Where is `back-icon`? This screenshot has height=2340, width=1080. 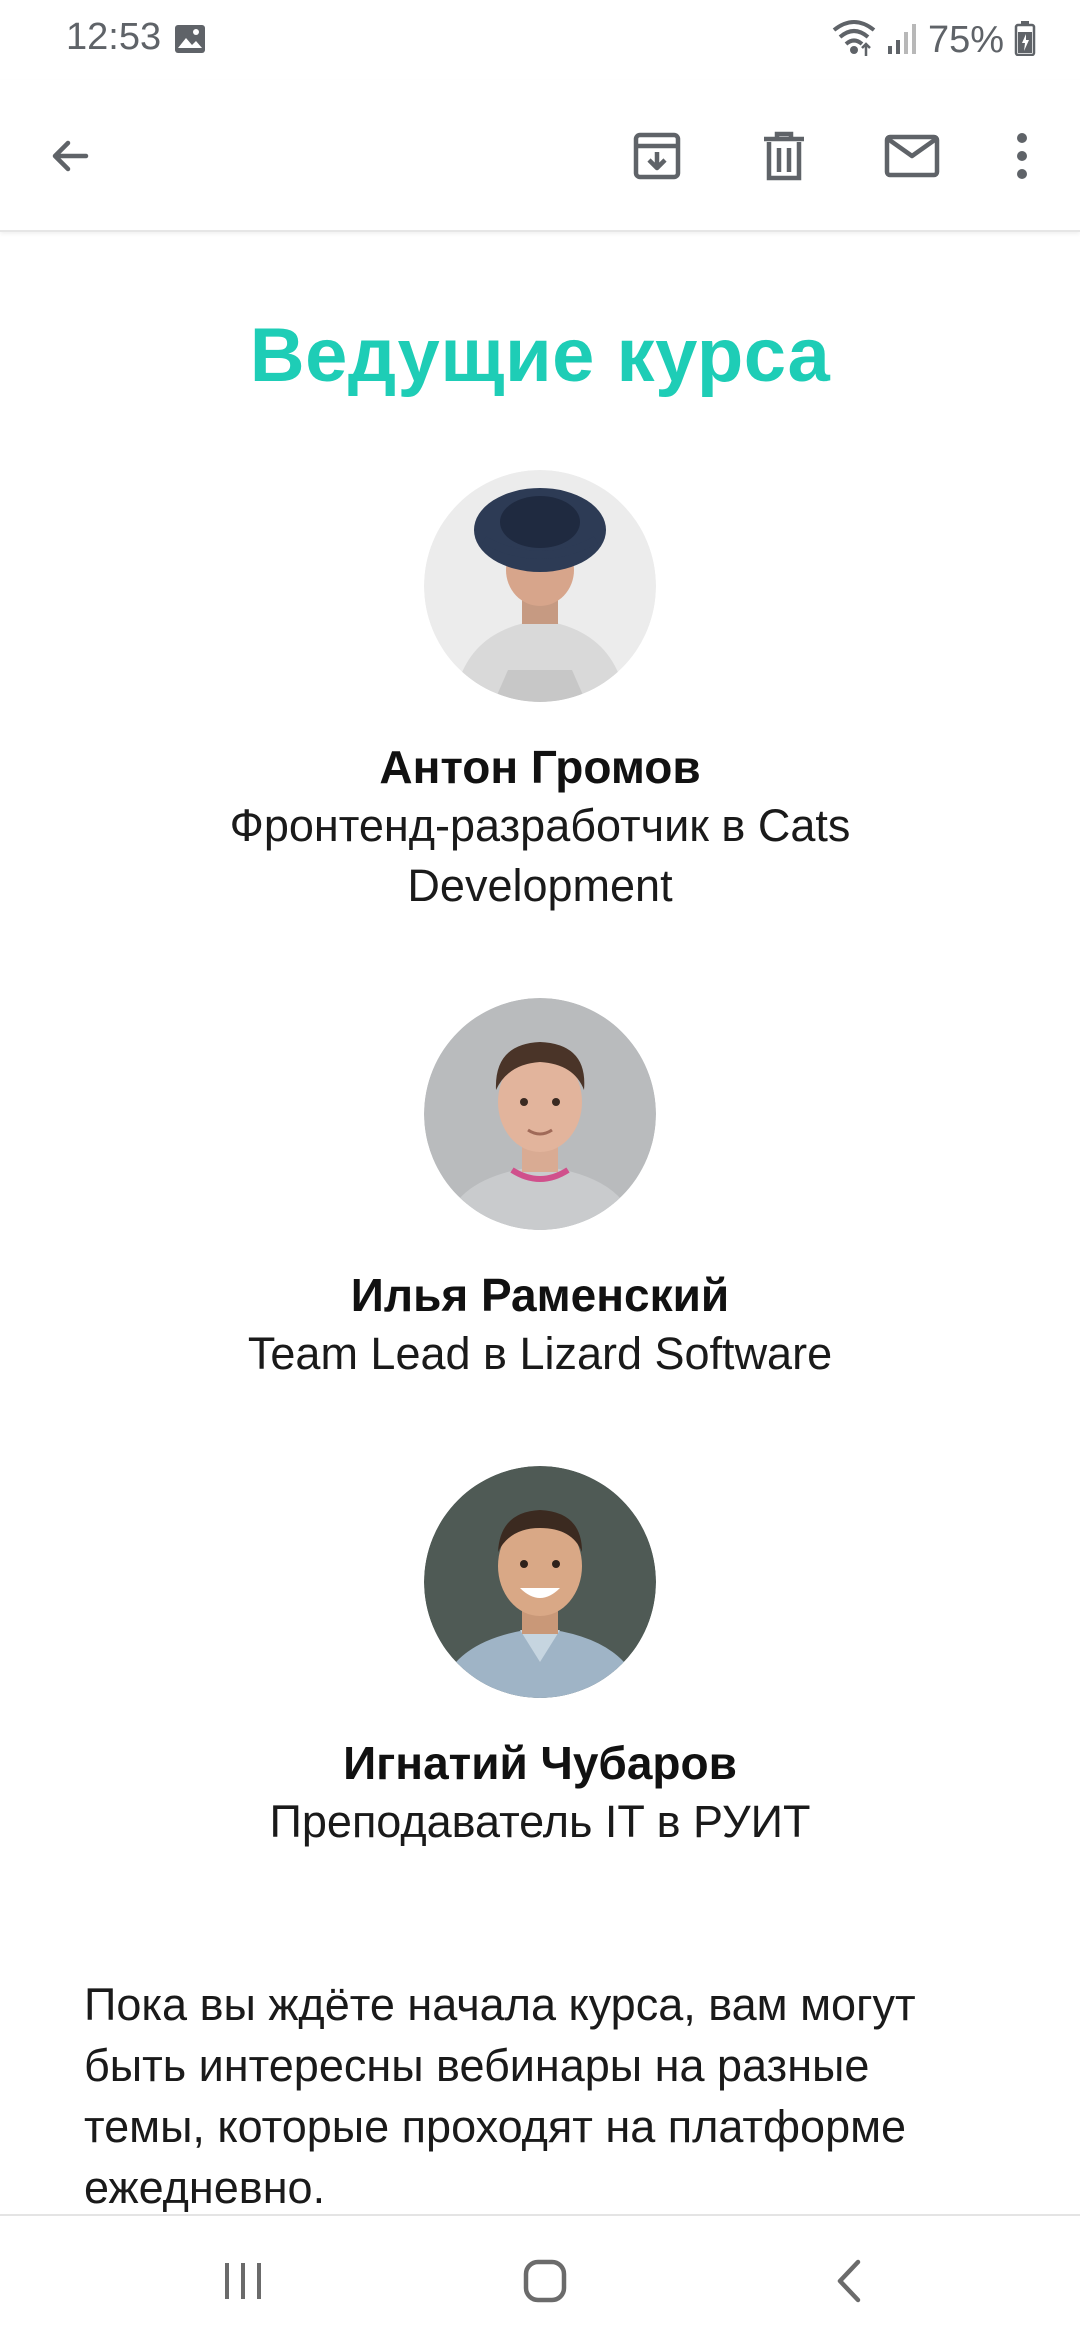 back-icon is located at coordinates (849, 2281).